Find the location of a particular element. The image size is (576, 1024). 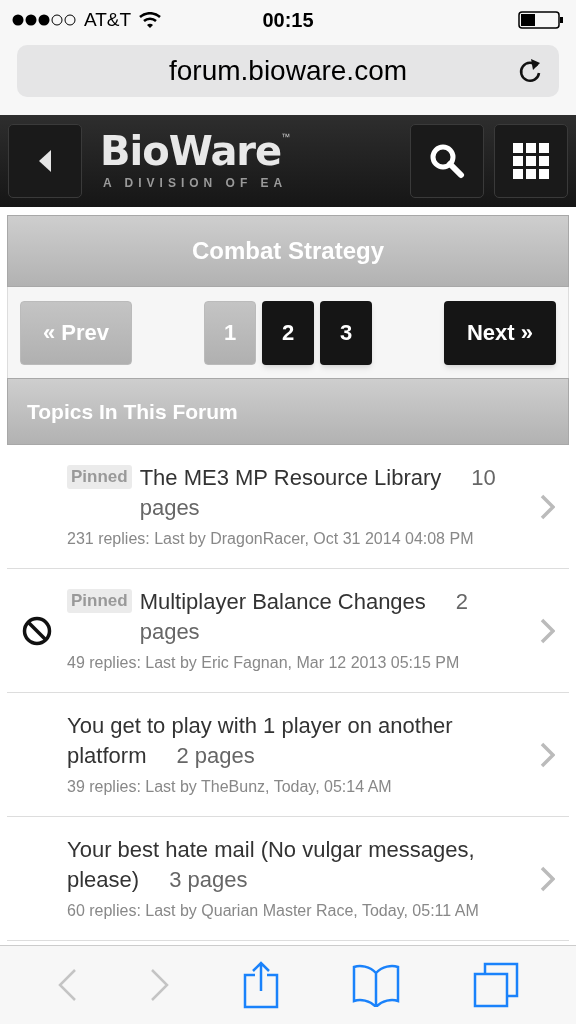

section-heading: Topics In This Forum is located at coordinates (132, 411).